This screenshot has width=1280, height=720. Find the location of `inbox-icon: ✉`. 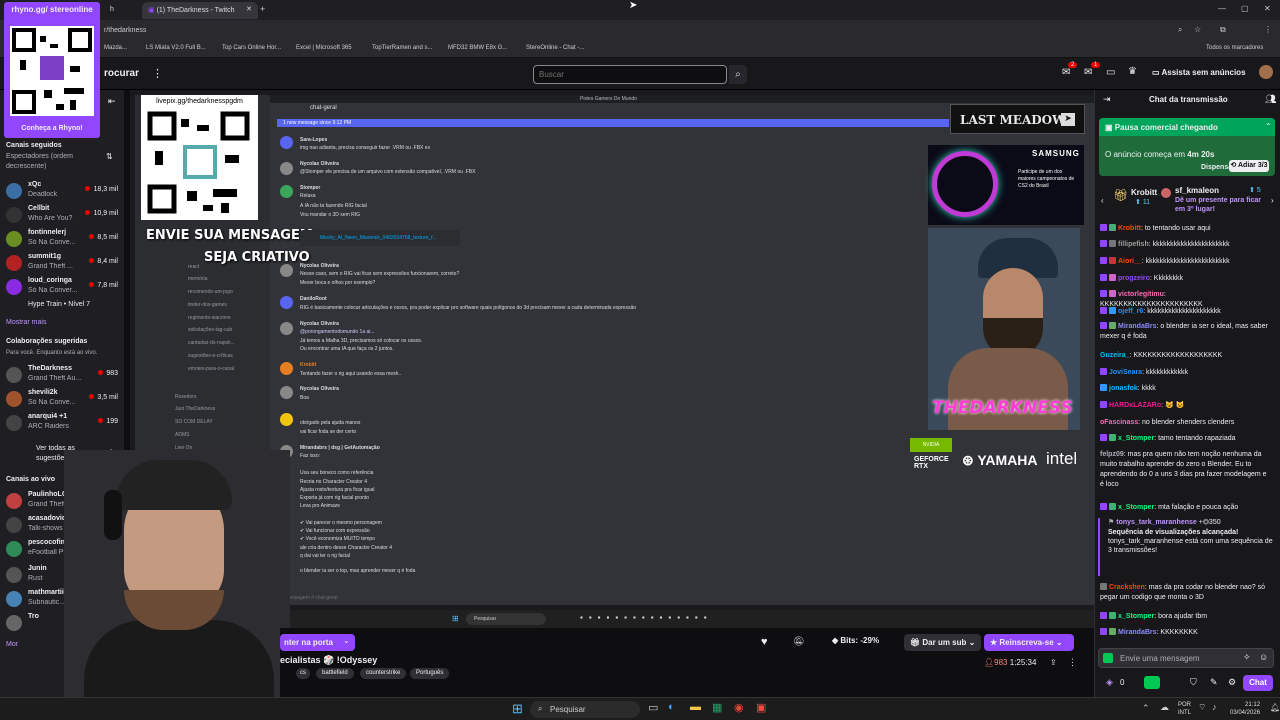

inbox-icon: ✉ is located at coordinates (1066, 72).